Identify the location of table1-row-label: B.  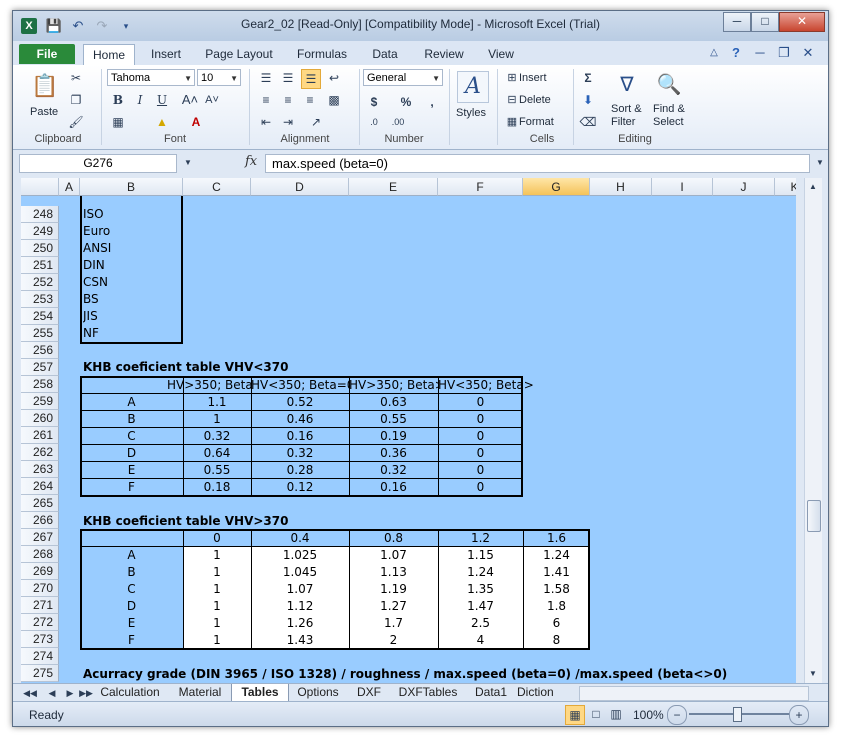
(131, 419).